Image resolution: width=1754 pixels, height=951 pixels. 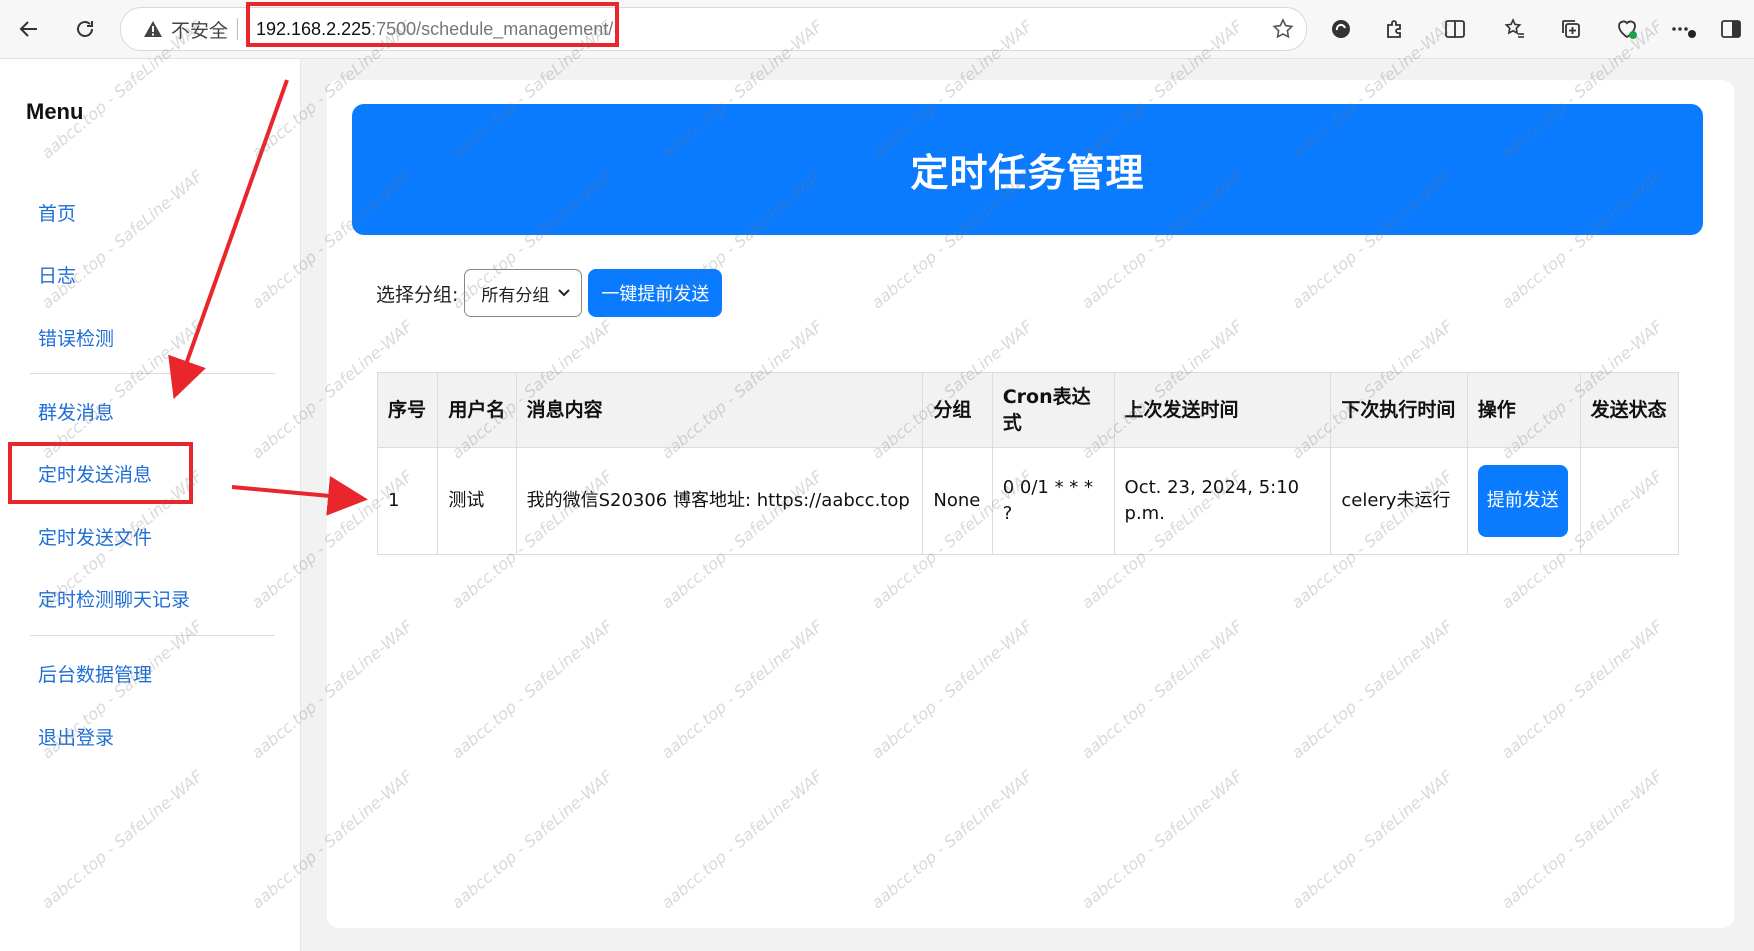 I want to click on collections-icon, so click(x=1571, y=29).